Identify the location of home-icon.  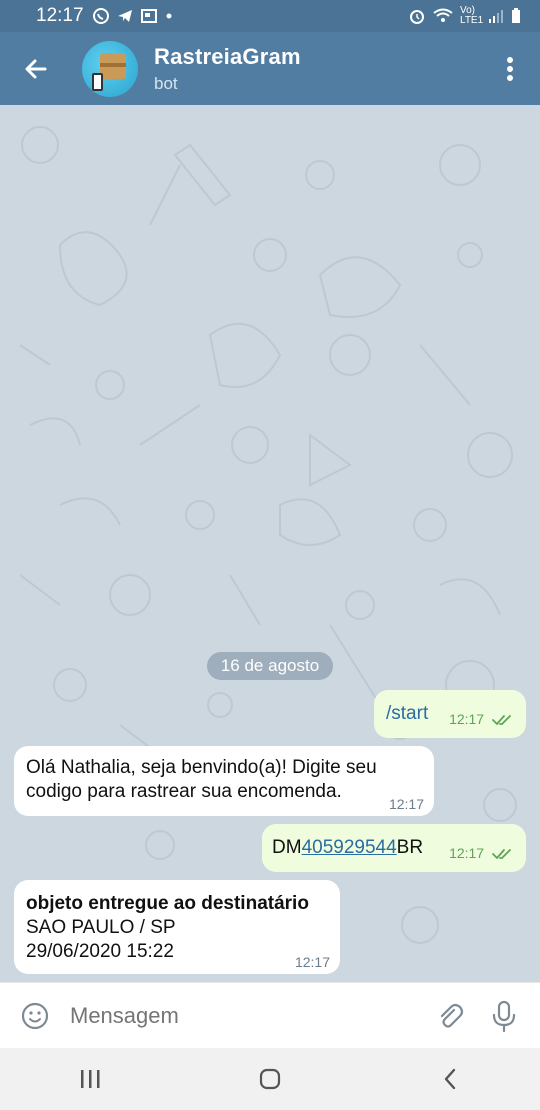
(270, 1079).